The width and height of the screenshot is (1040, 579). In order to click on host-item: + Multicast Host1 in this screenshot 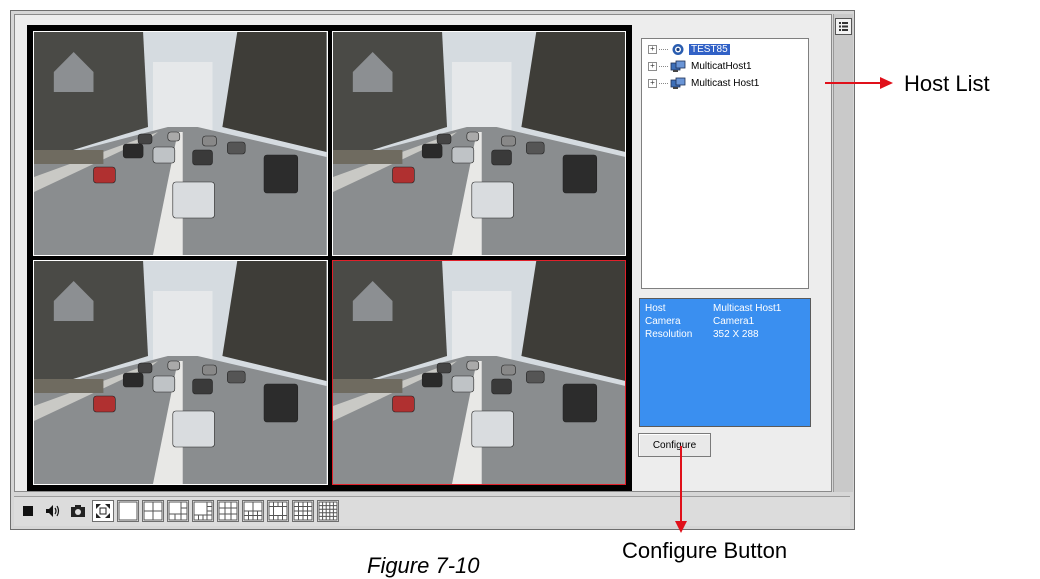, I will do `click(725, 83)`.